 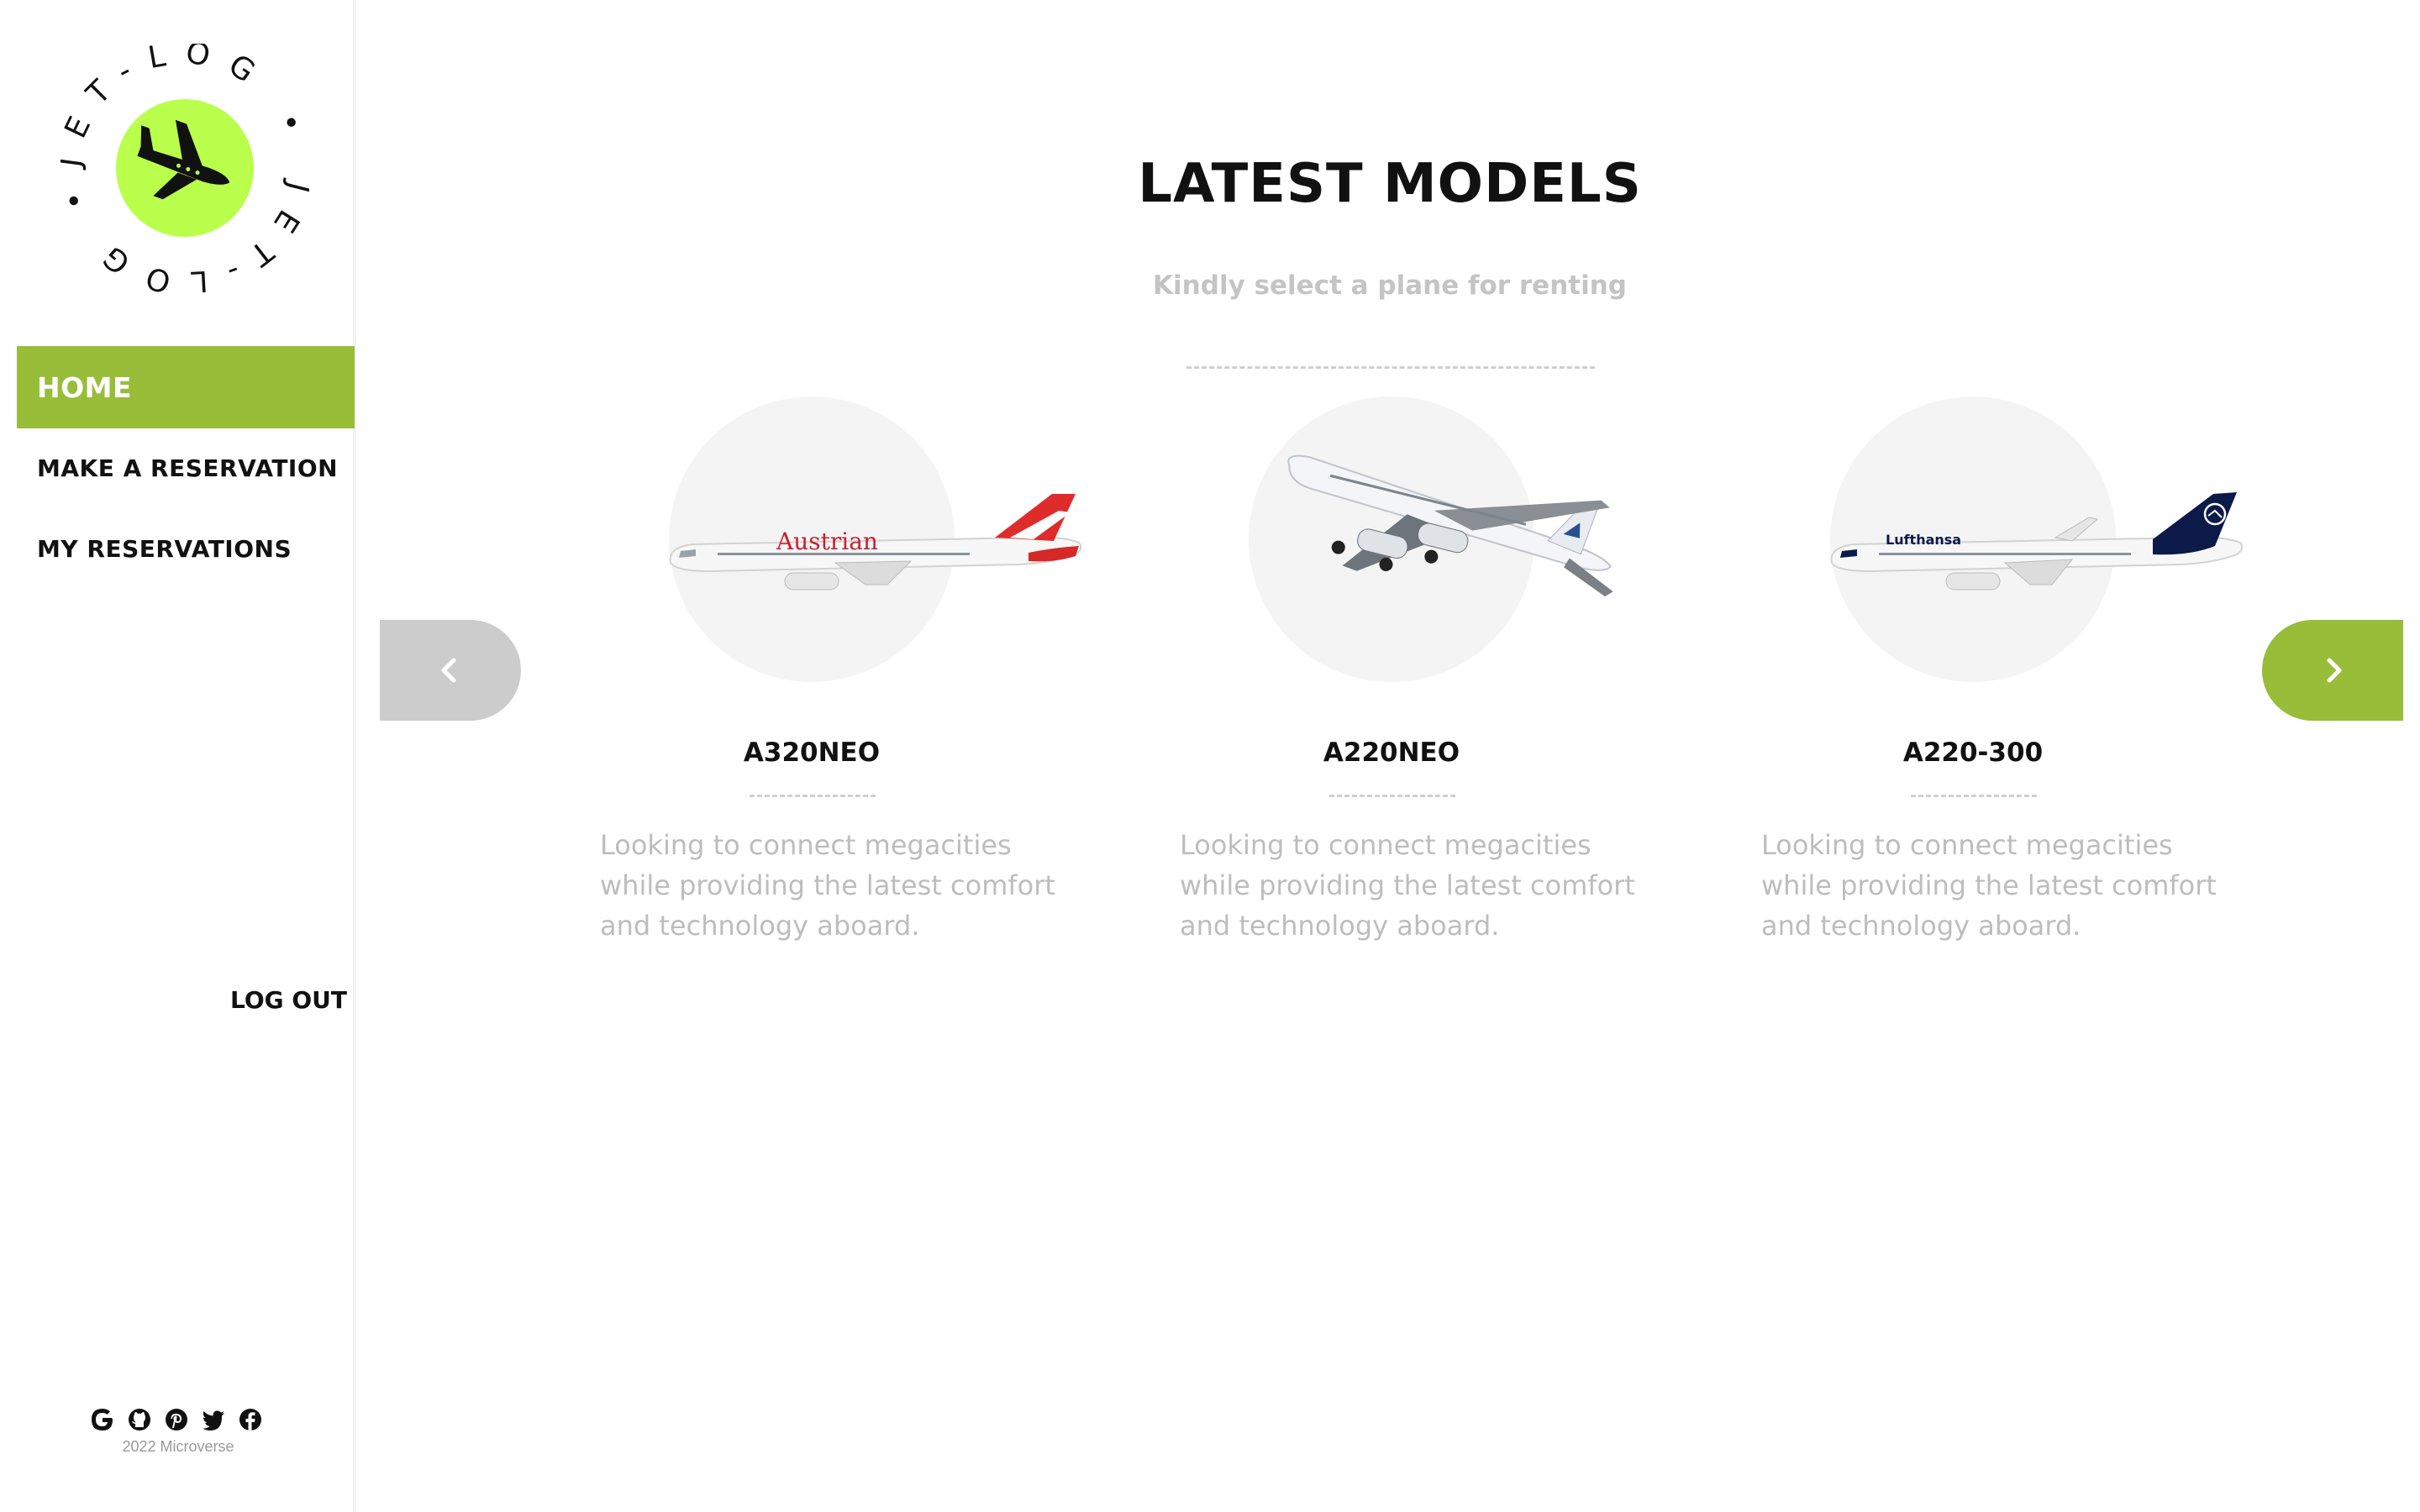 I want to click on nav-item-label: MY RESERVATIONS, so click(x=165, y=548).